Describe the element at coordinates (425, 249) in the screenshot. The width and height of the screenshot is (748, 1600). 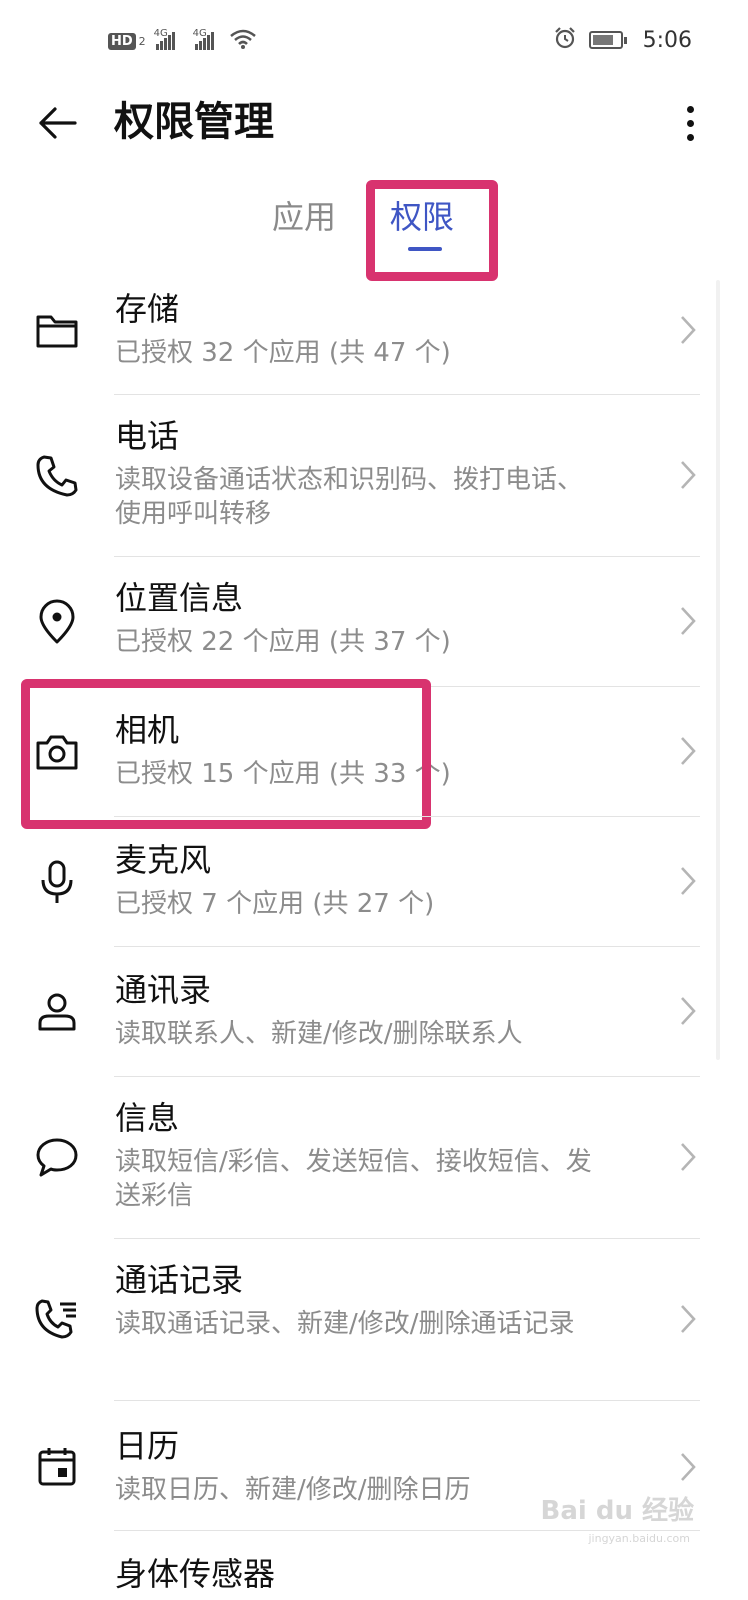
I see `tab-selected-indicator` at that location.